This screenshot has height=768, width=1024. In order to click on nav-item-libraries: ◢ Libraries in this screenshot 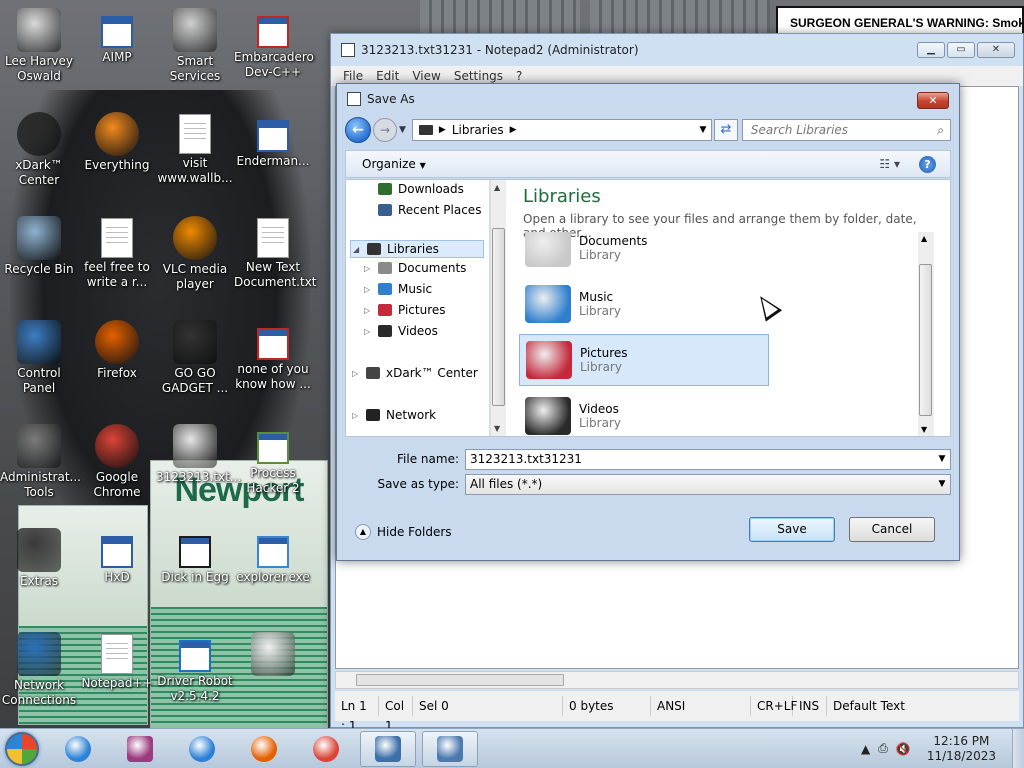, I will do `click(417, 249)`.